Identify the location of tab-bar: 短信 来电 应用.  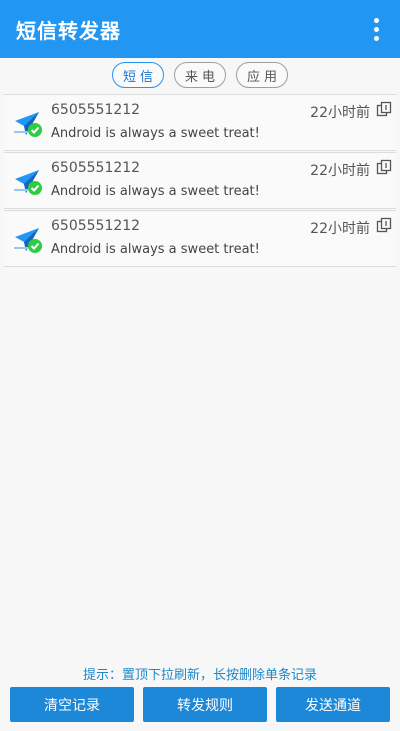
(200, 76).